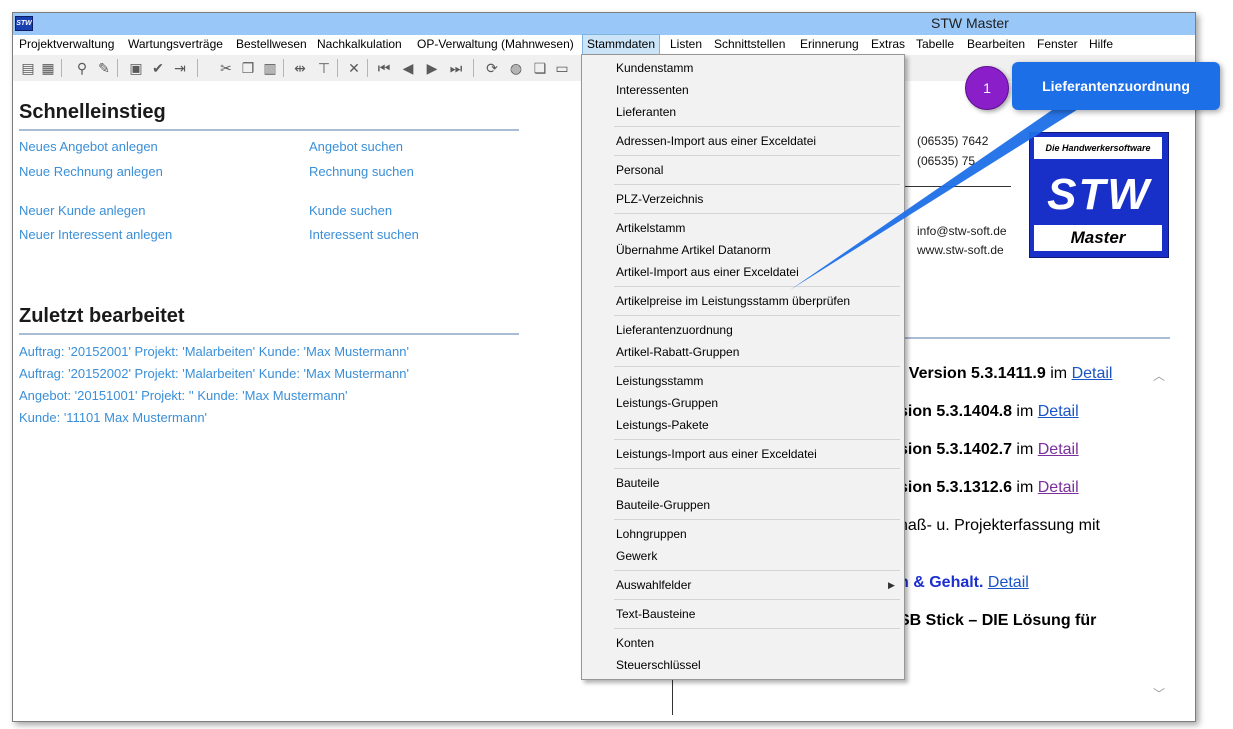  I want to click on logo-tagline: Die Handwerkersoftware, so click(1098, 148).